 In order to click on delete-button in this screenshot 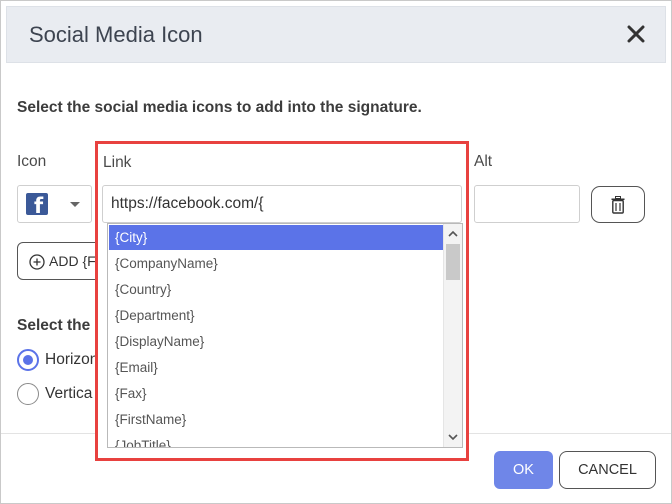, I will do `click(618, 204)`.